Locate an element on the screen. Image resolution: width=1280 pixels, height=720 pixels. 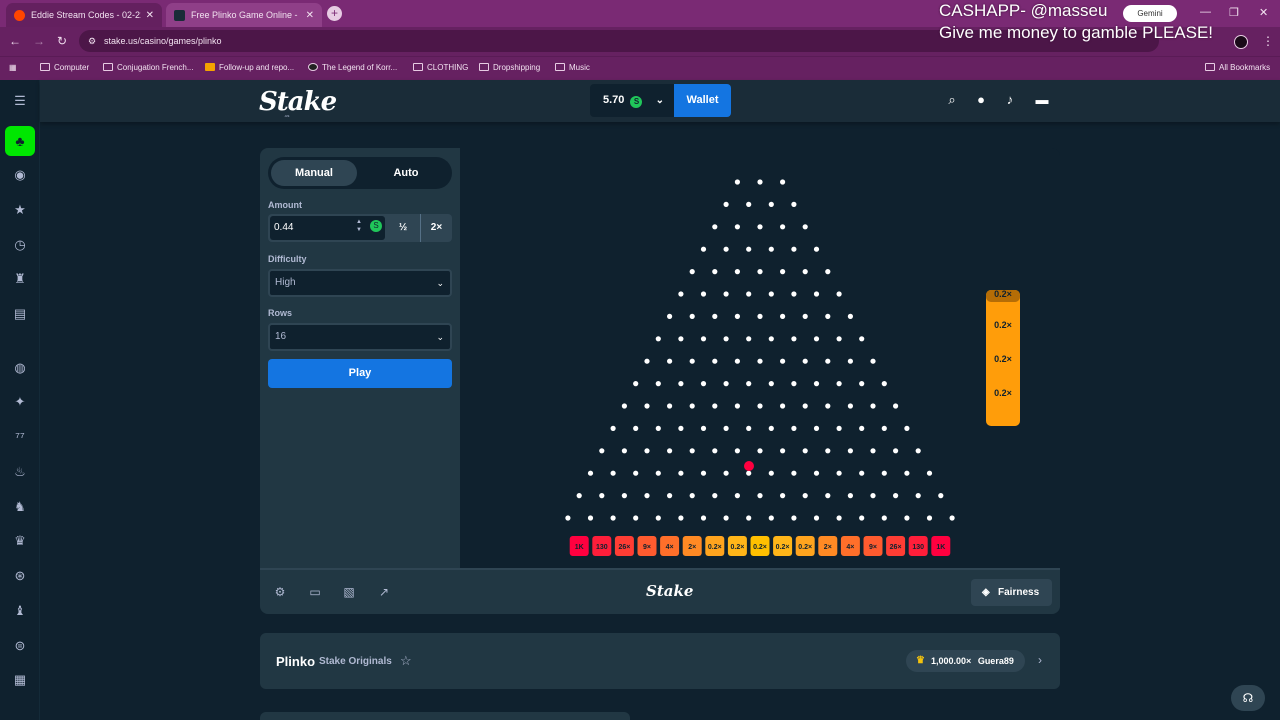
rows-select: 16 ⌄ is located at coordinates (360, 337).